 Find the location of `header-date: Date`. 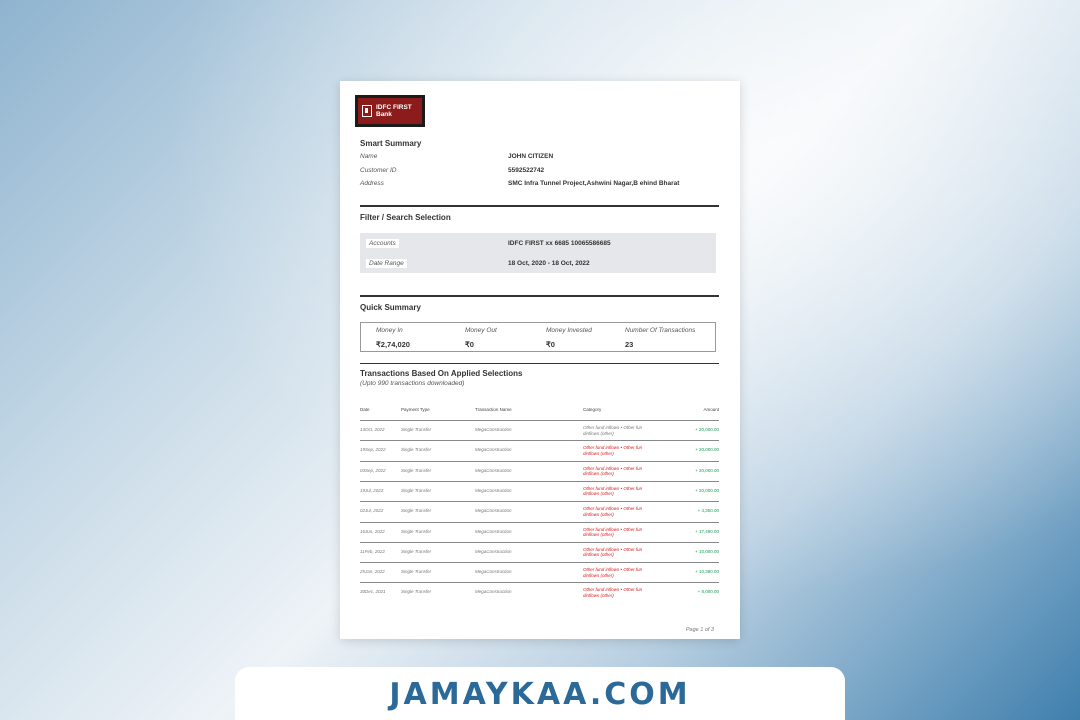

header-date: Date is located at coordinates (365, 409).